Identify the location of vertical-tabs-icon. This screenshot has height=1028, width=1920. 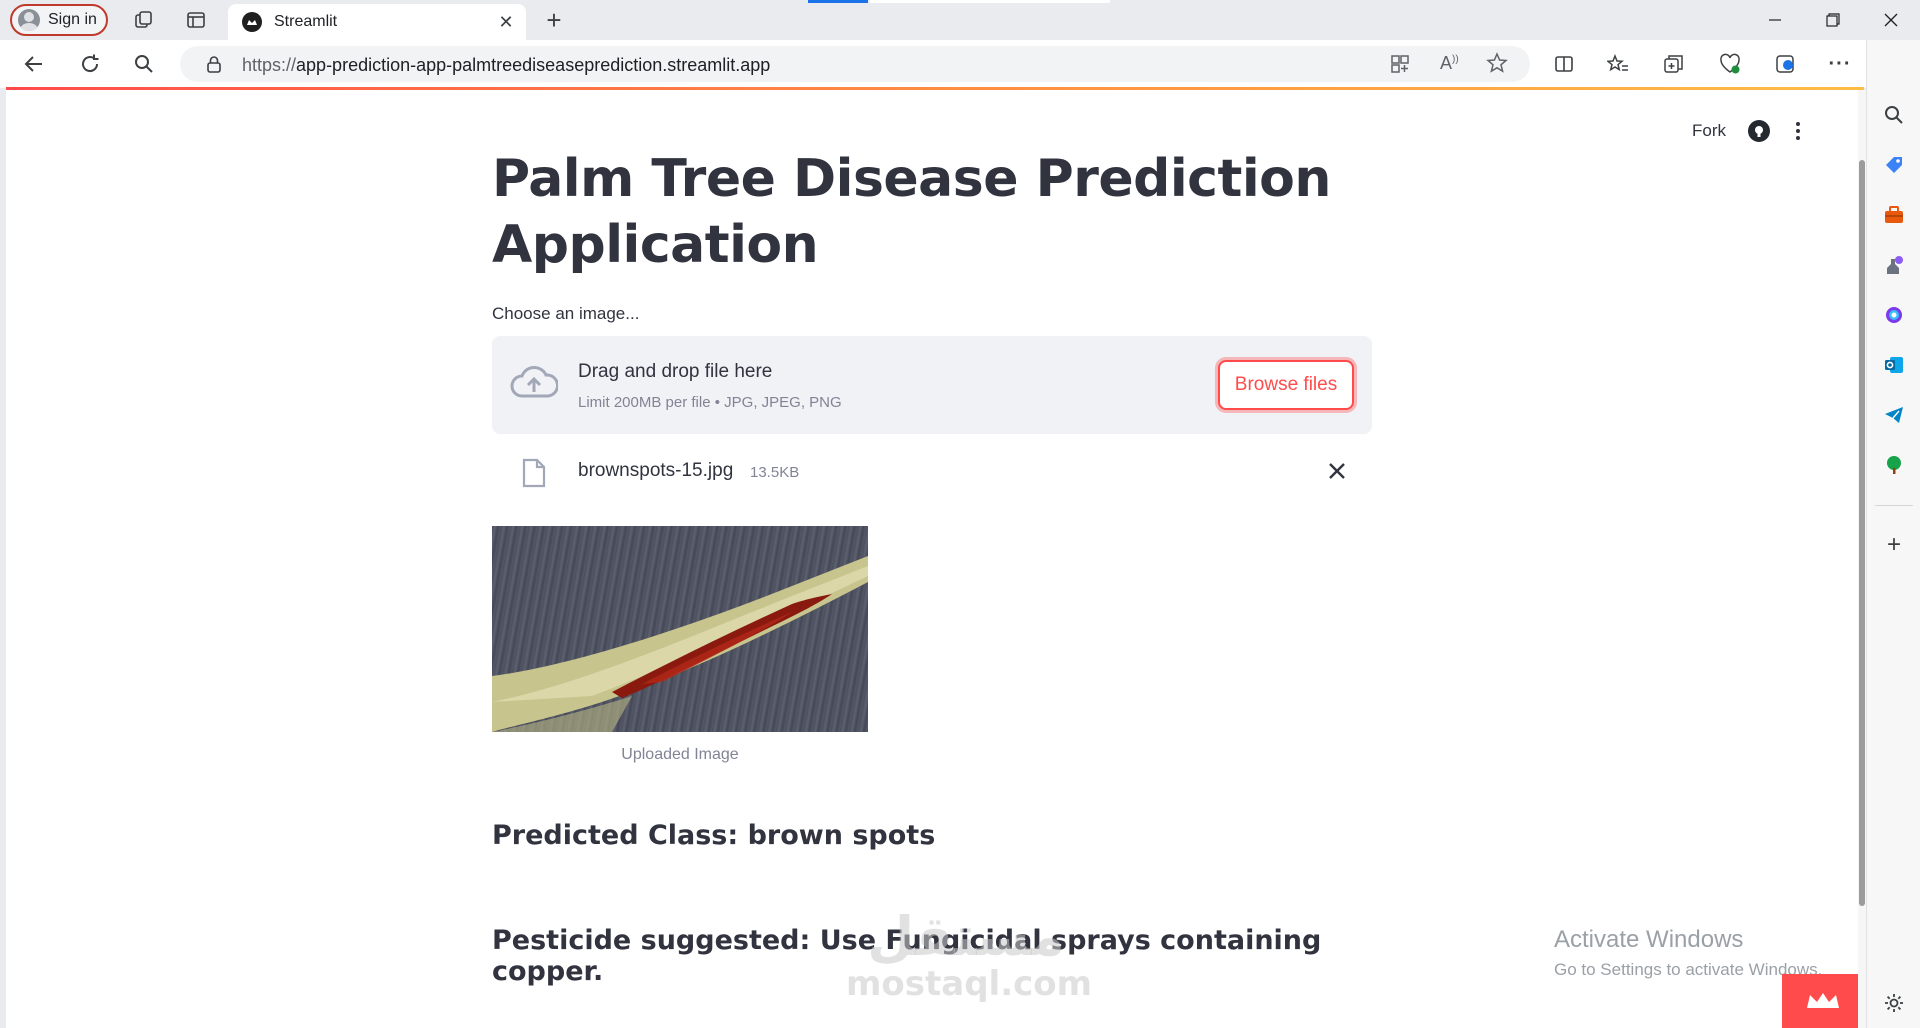
(196, 20).